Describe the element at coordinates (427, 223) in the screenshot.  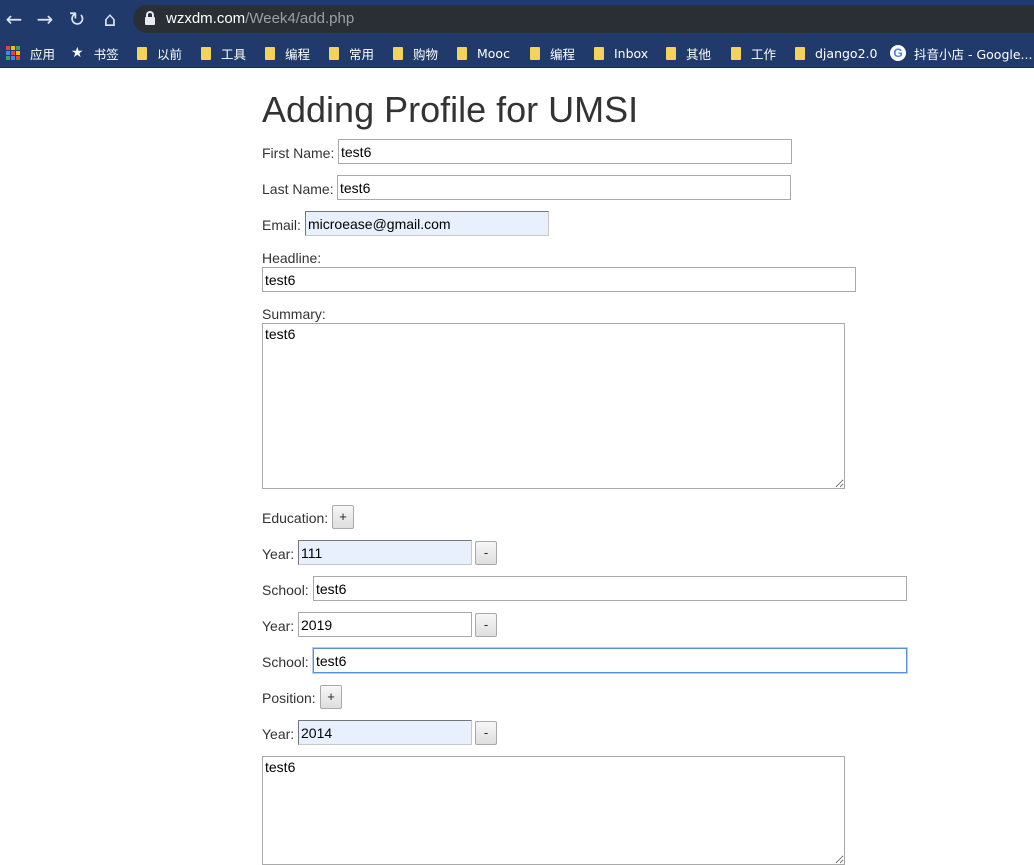
I see `email-input` at that location.